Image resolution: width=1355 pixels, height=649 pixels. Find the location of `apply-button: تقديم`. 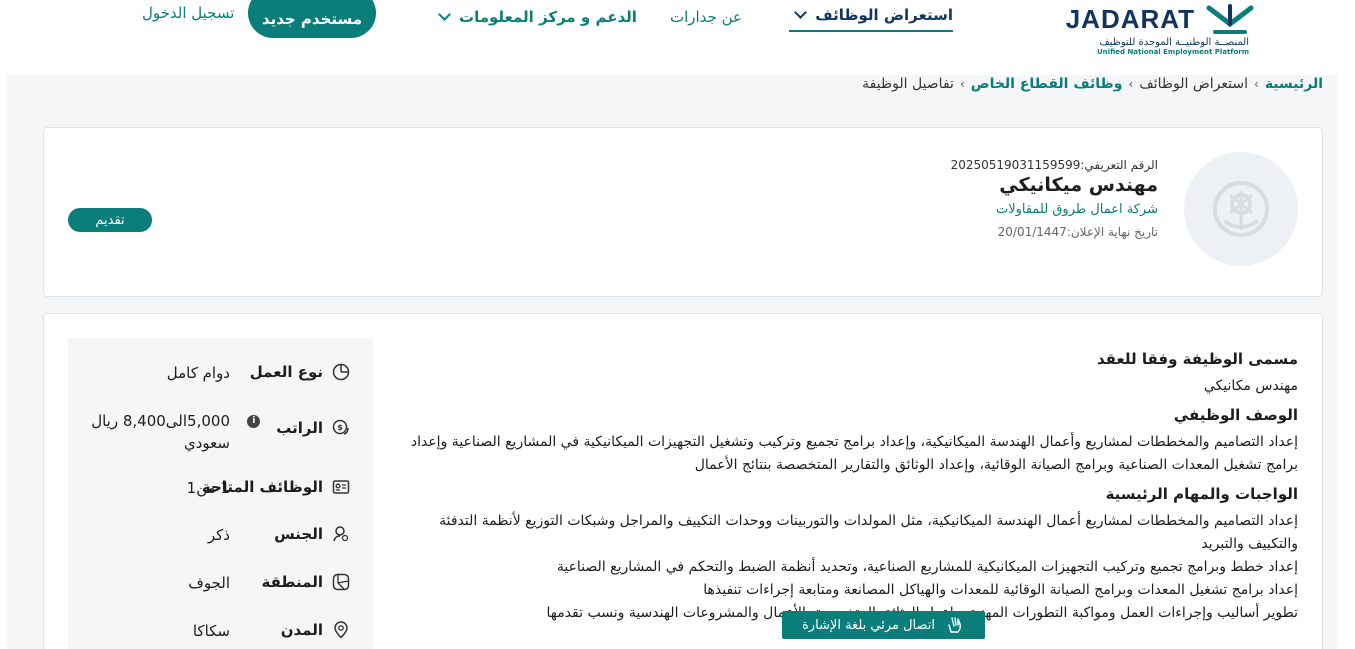

apply-button: تقديم is located at coordinates (110, 220).